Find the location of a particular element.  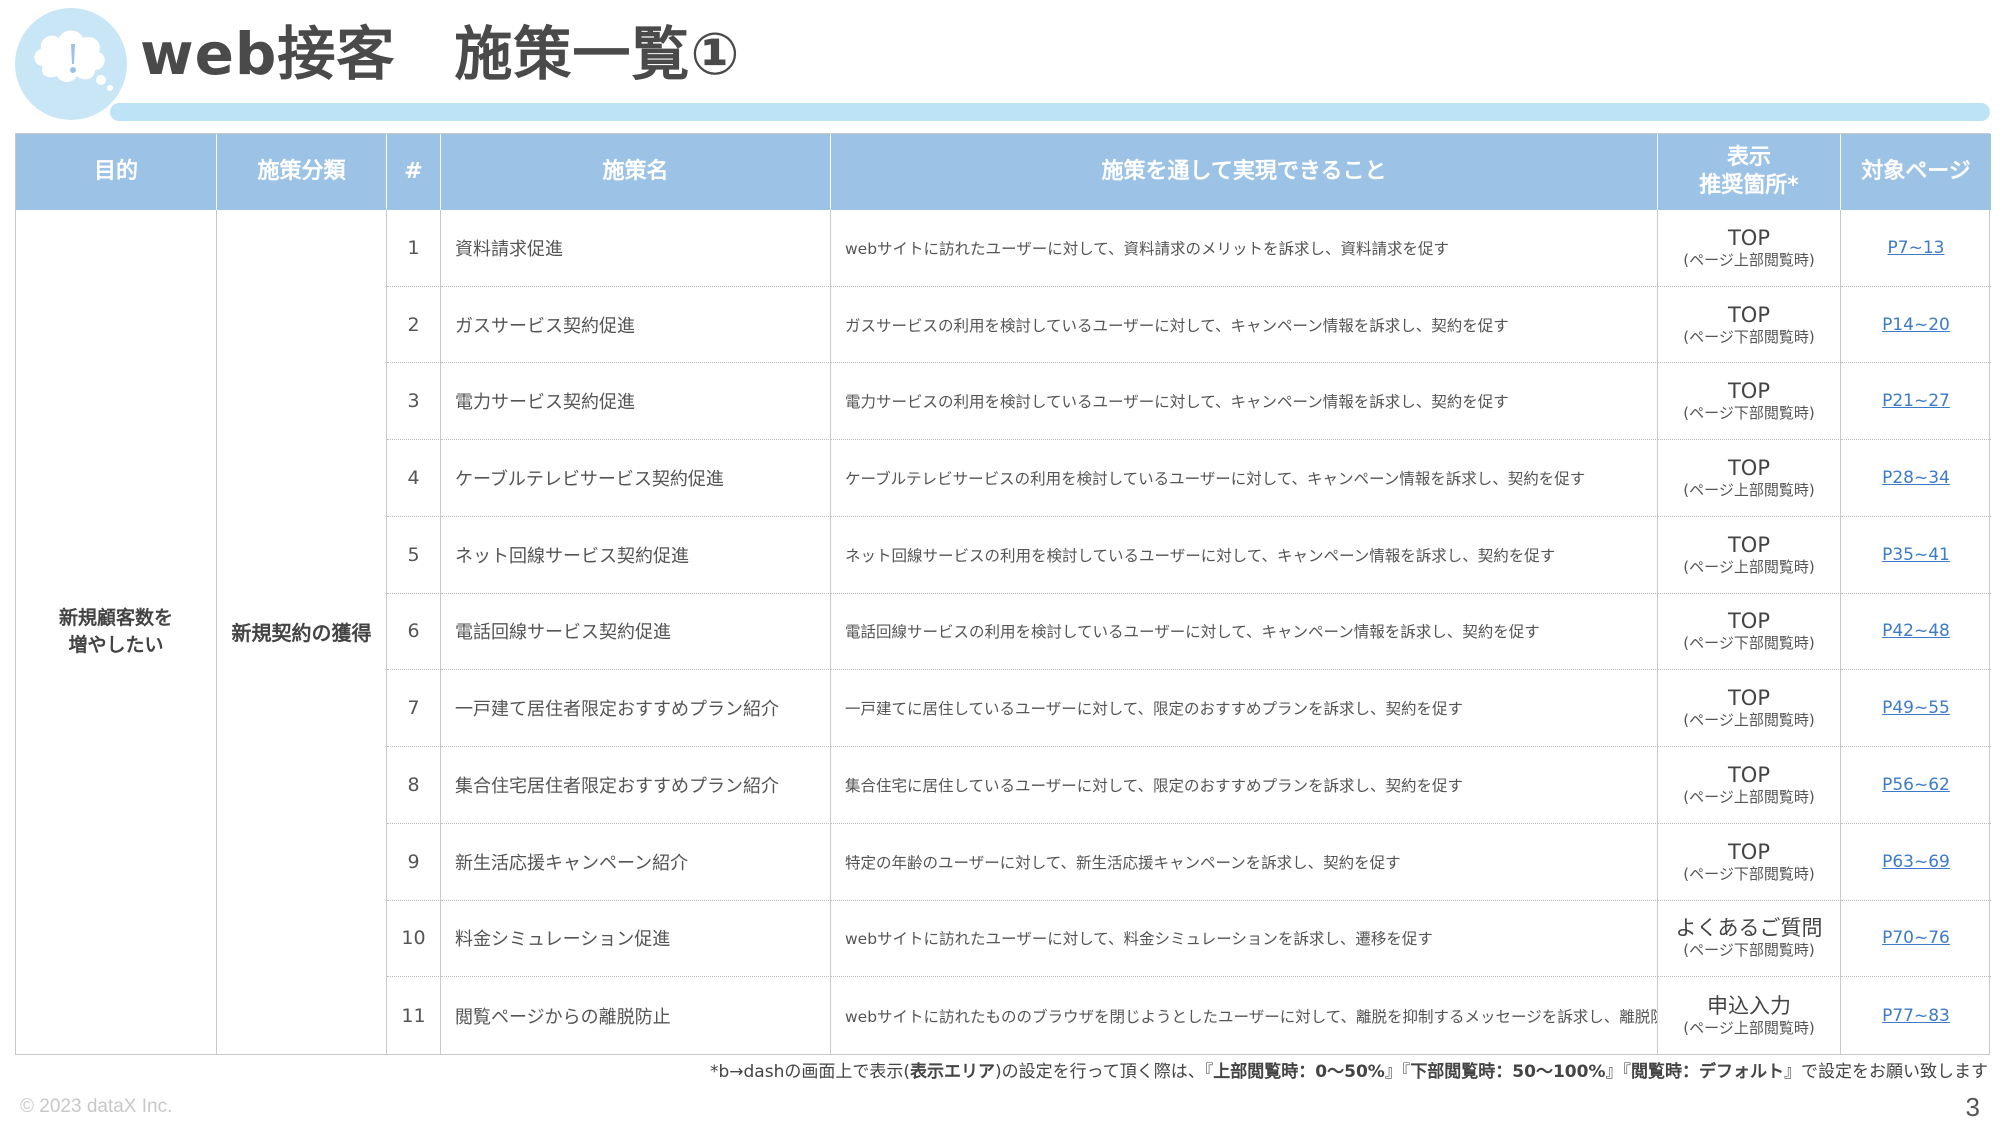

measure-name: 資料請求促進 is located at coordinates (636, 248).